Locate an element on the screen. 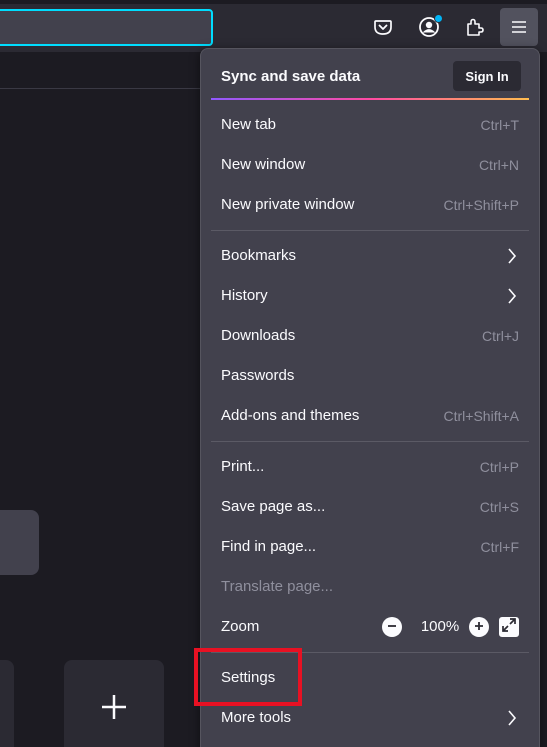 The height and width of the screenshot is (747, 547). zoom-out-button is located at coordinates (392, 627).